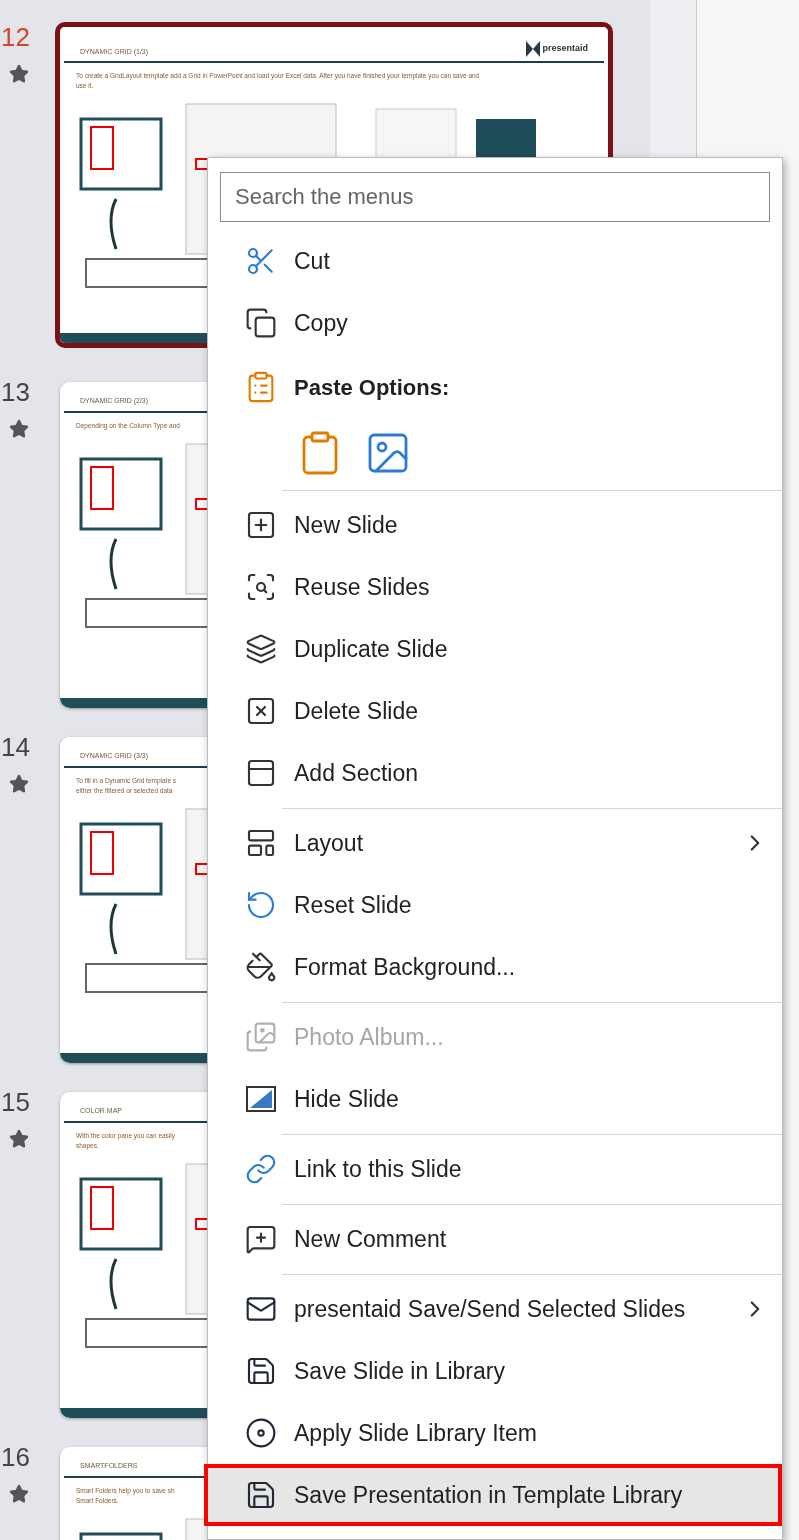 Image resolution: width=799 pixels, height=1540 pixels. I want to click on slide-number: 15, so click(15, 1102).